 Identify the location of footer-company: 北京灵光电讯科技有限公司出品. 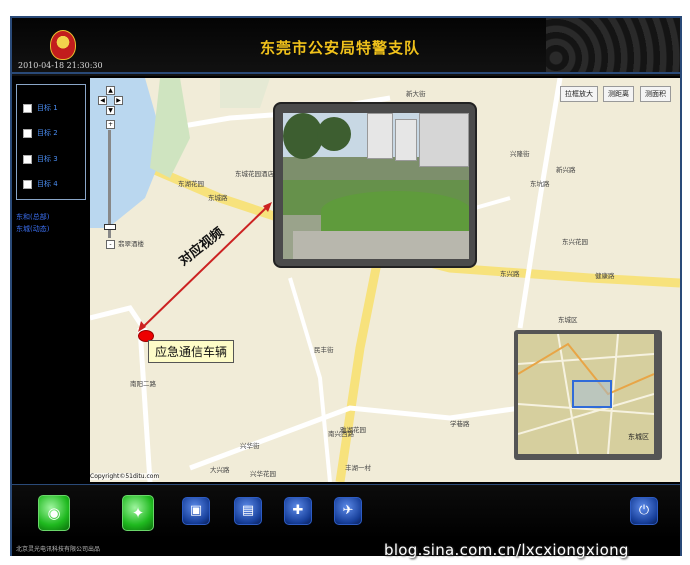
(58, 549).